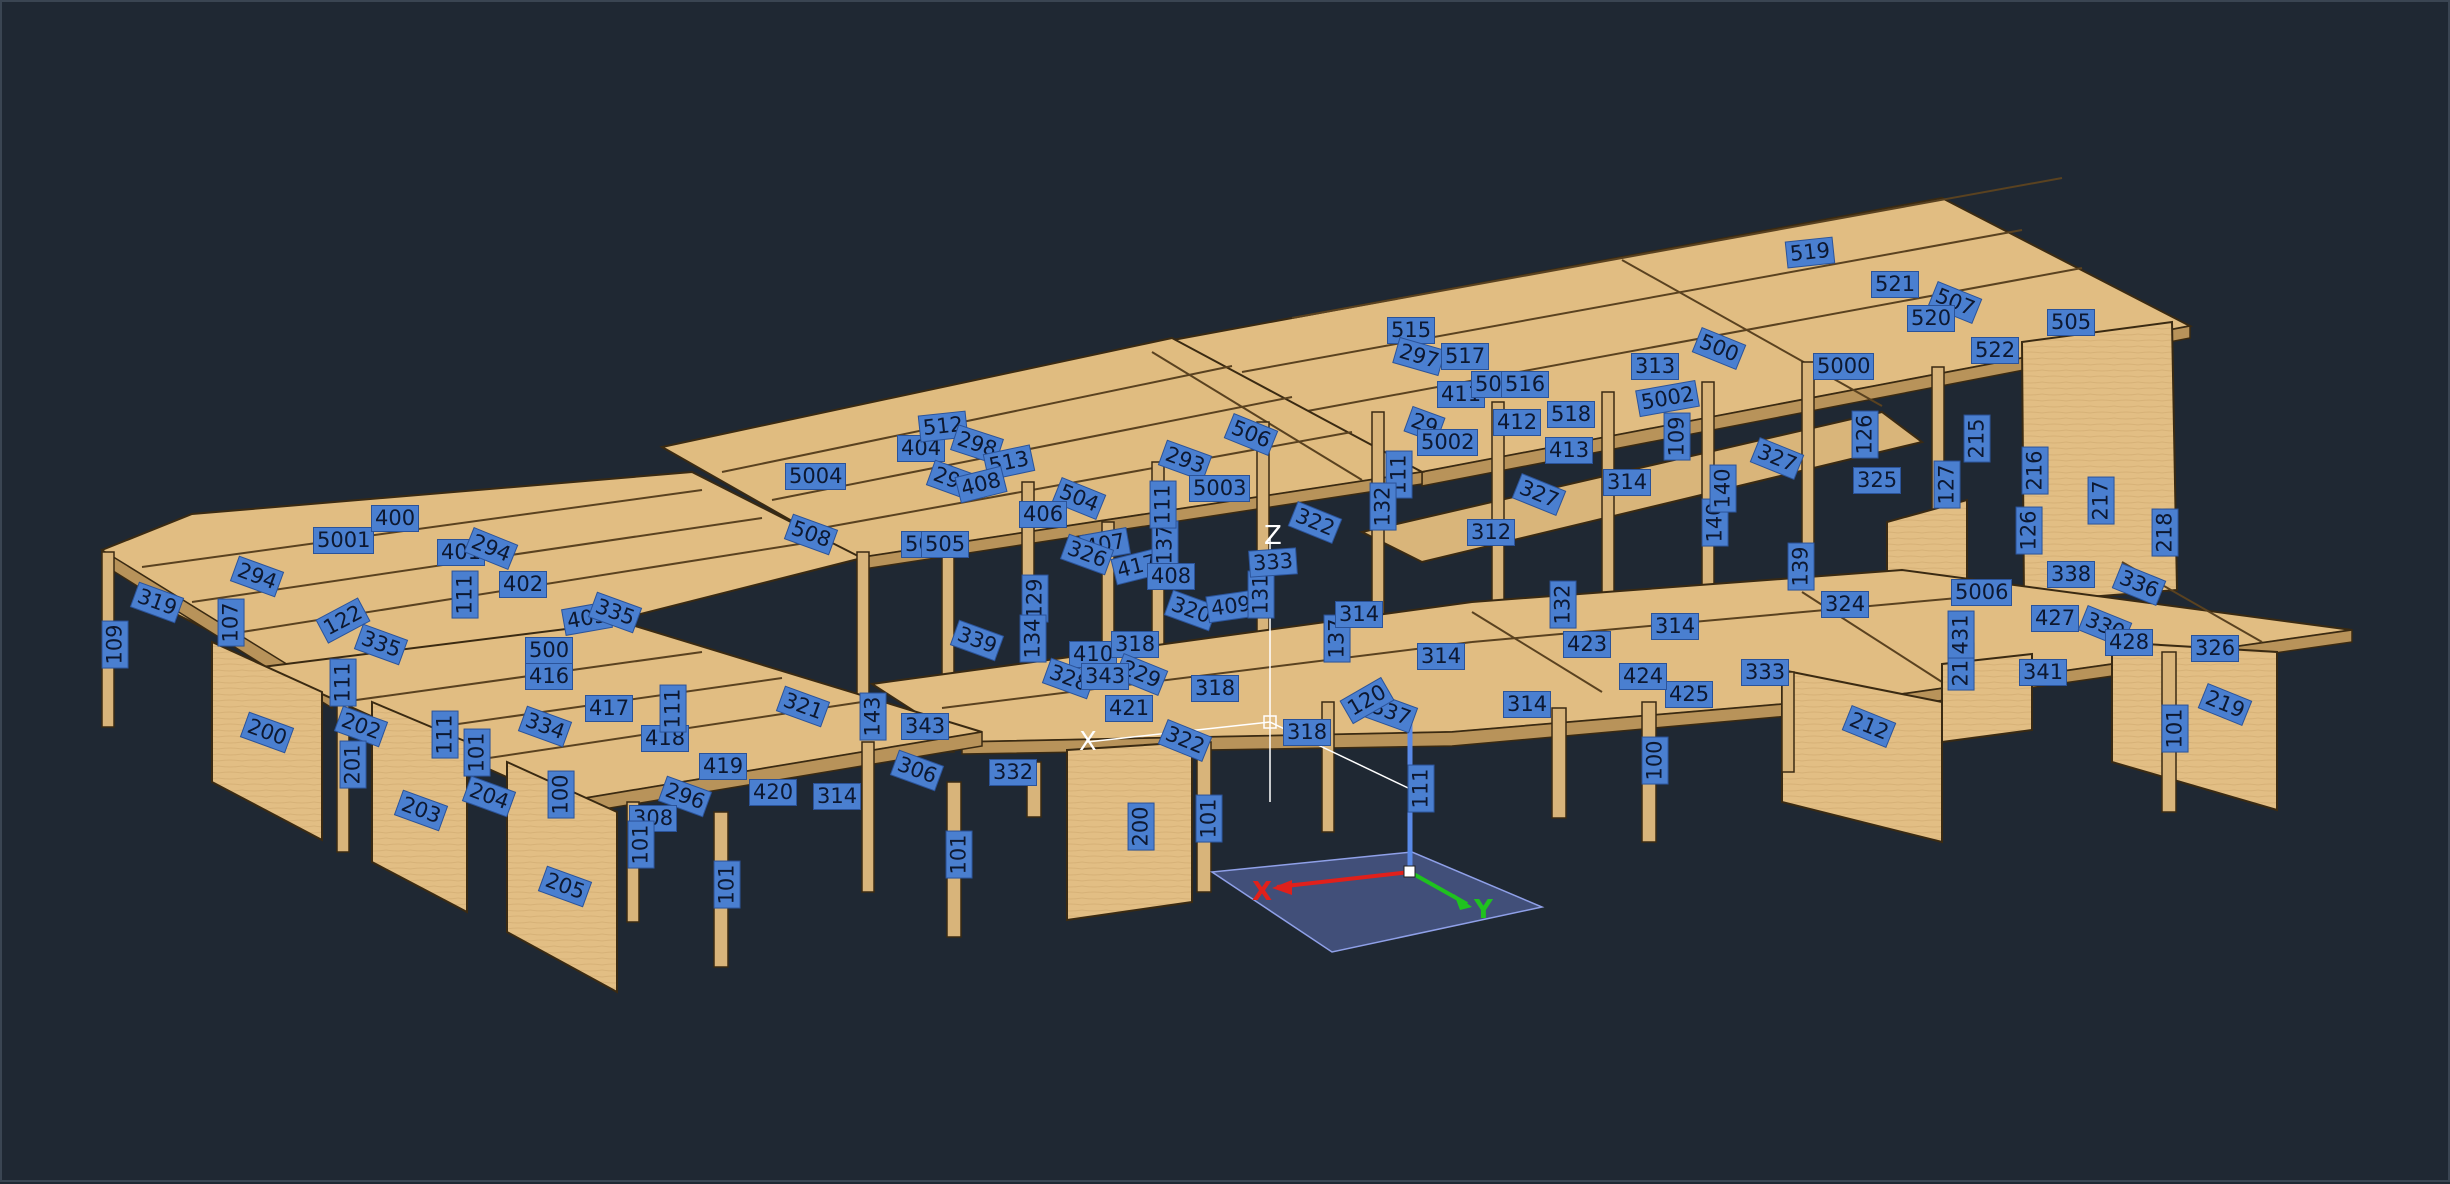 The image size is (2450, 1184). Describe the element at coordinates (1643, 676) in the screenshot. I see `element-tag: 424` at that location.